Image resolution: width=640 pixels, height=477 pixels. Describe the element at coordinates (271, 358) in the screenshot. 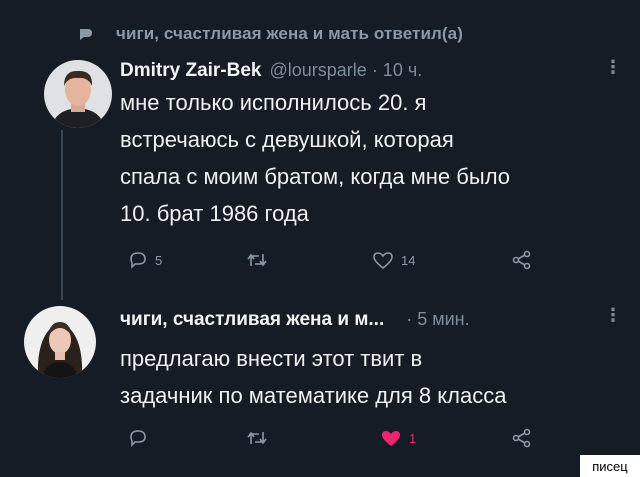

I see `tweet2-line: предлагаю внести этот твит в` at that location.